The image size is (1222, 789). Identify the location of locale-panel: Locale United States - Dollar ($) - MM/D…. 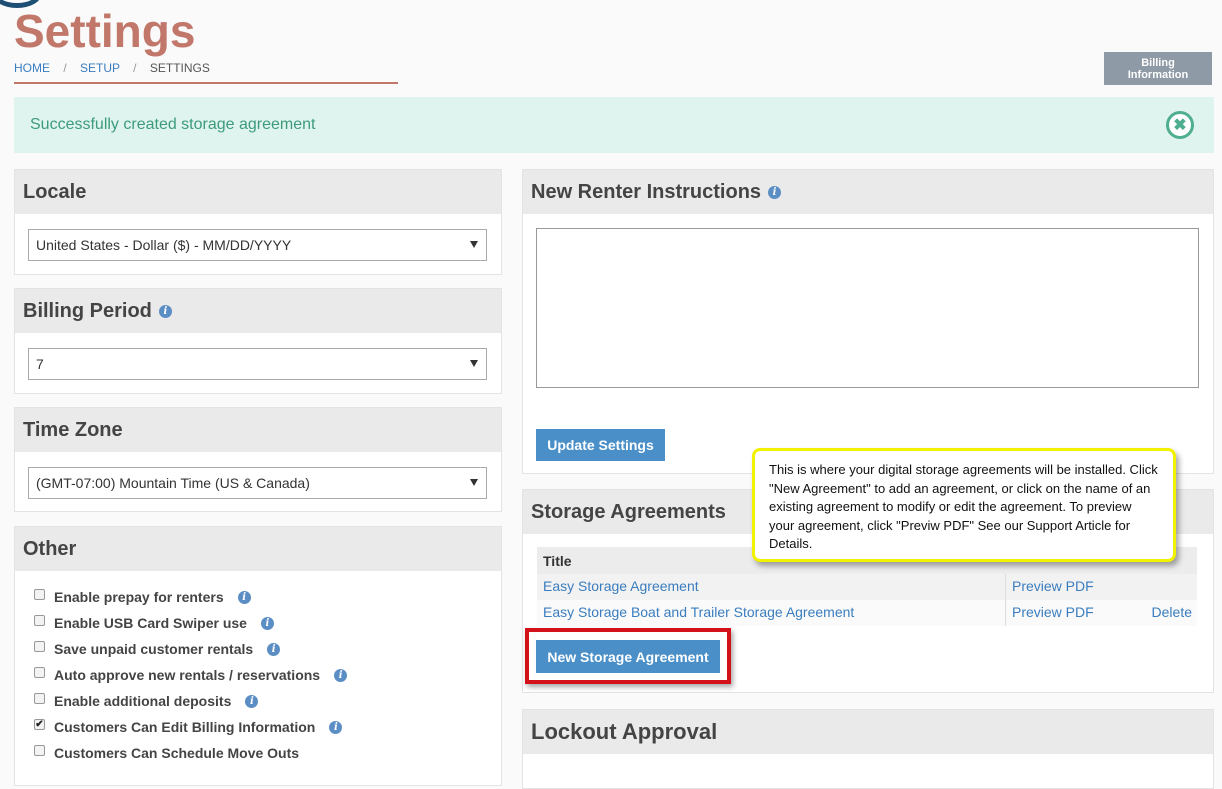
(258, 222).